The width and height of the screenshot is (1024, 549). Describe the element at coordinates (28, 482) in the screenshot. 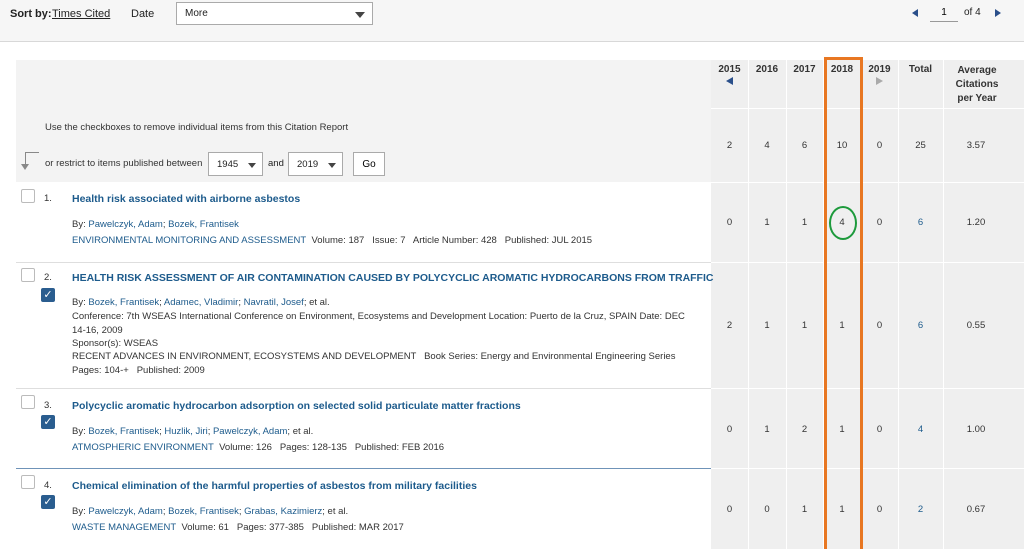

I see `record-4-checkbox` at that location.